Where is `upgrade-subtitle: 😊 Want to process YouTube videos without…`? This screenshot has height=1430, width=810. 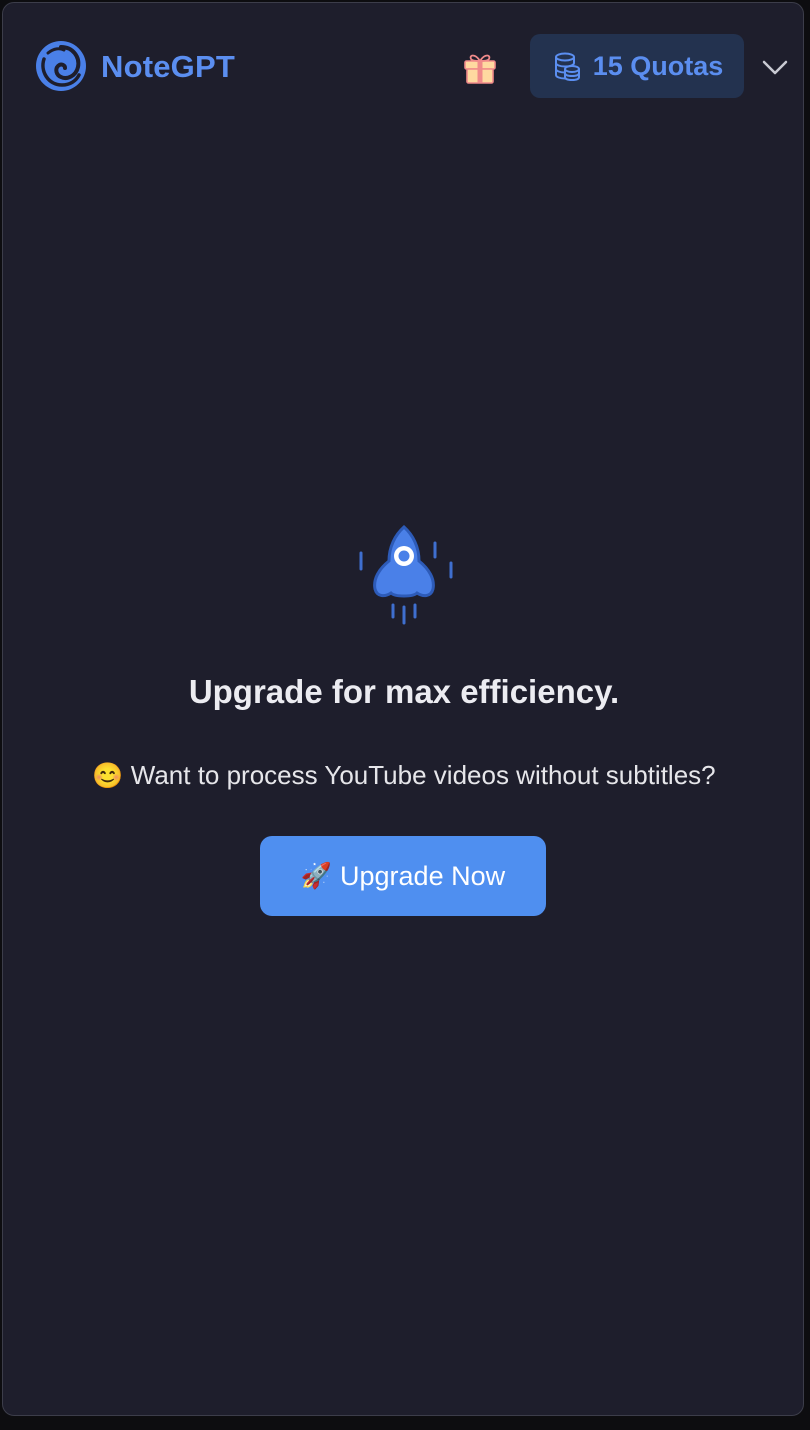
upgrade-subtitle: 😊 Want to process YouTube videos without… is located at coordinates (404, 775).